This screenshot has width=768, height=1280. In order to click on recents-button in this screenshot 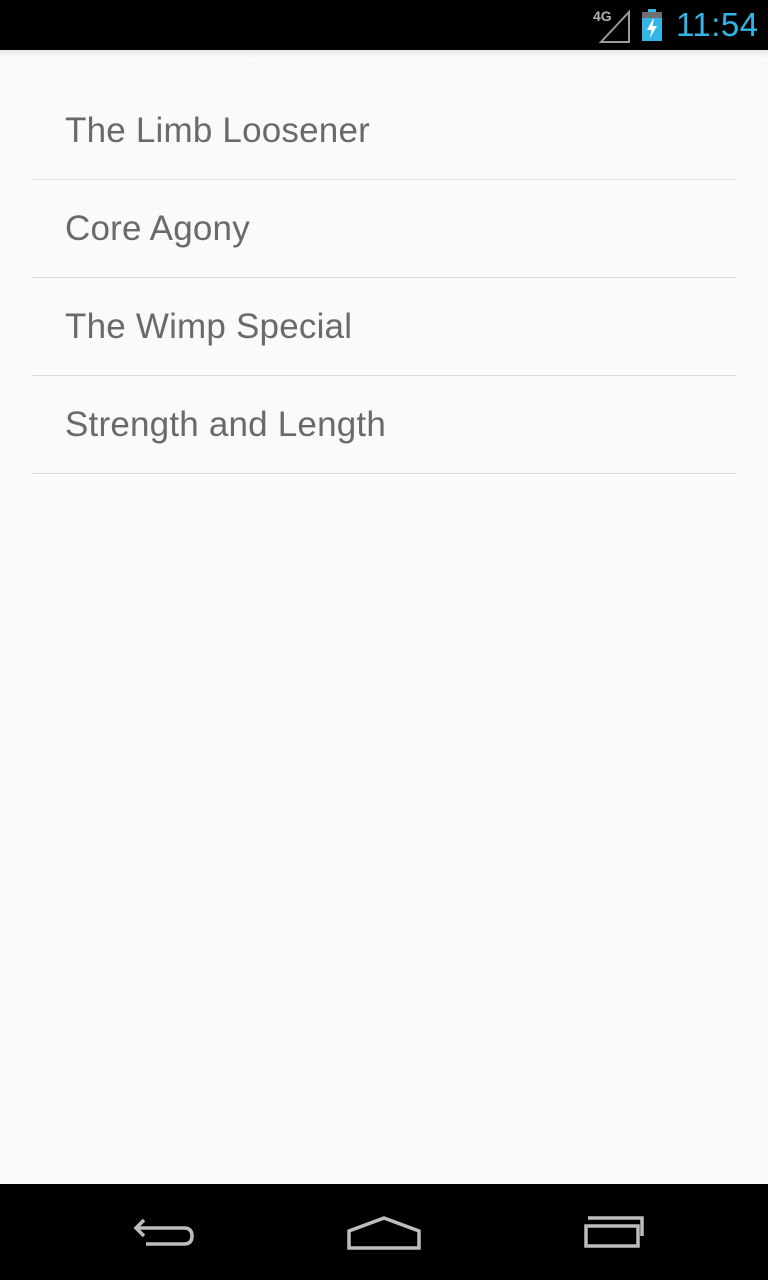, I will do `click(610, 1232)`.